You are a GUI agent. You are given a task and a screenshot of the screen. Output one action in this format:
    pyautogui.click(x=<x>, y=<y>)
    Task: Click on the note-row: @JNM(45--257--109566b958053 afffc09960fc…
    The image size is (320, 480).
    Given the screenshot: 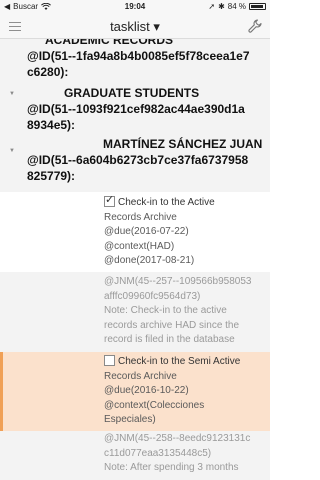 What is the action you would take?
    pyautogui.click(x=135, y=312)
    